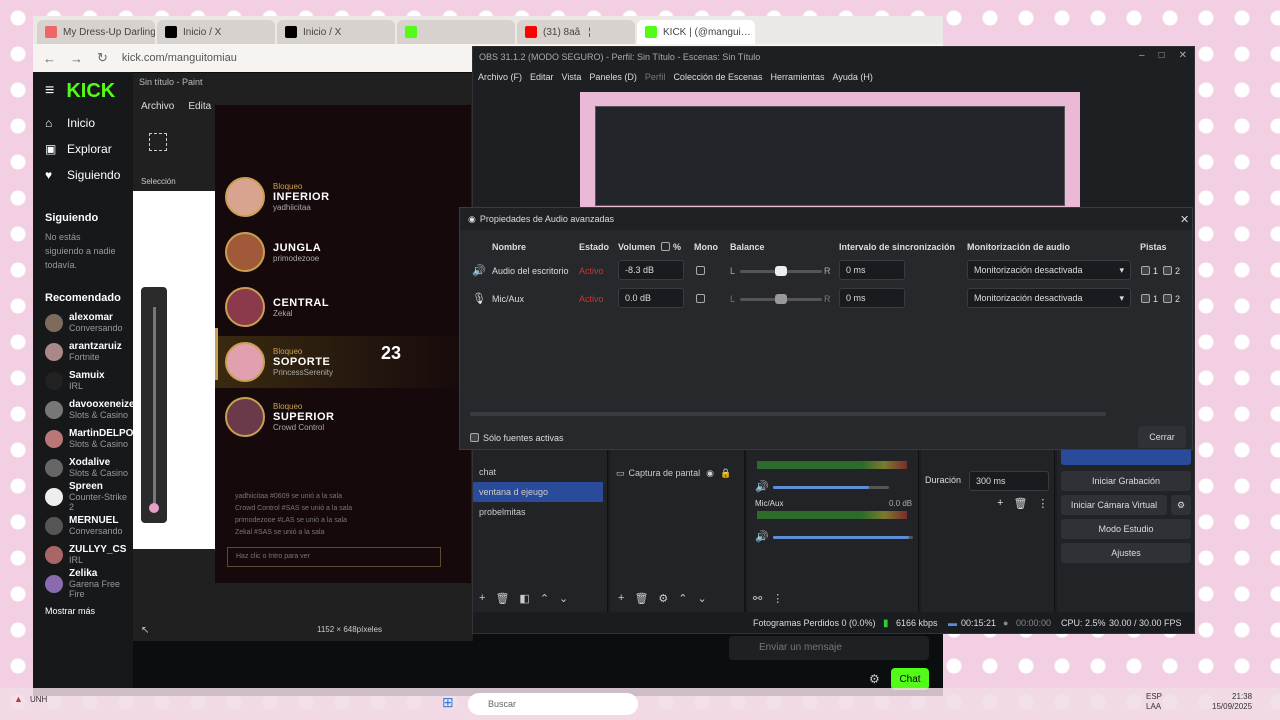  What do you see at coordinates (199, 106) in the screenshot?
I see `paint-menu-item: Edita` at bounding box center [199, 106].